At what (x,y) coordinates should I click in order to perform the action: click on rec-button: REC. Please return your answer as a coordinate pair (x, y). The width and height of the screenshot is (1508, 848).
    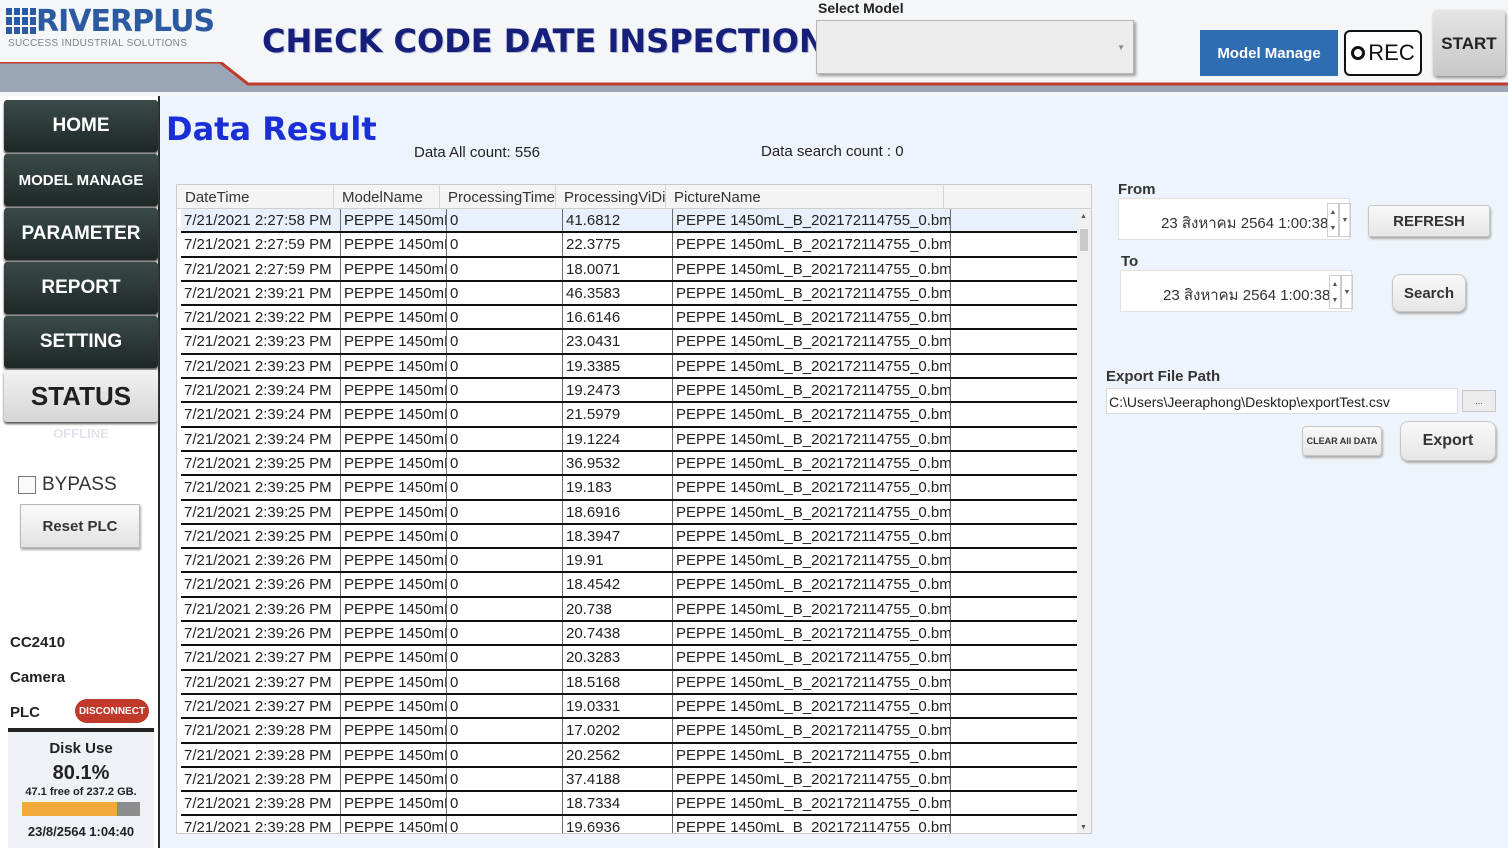
    Looking at the image, I should click on (1383, 53).